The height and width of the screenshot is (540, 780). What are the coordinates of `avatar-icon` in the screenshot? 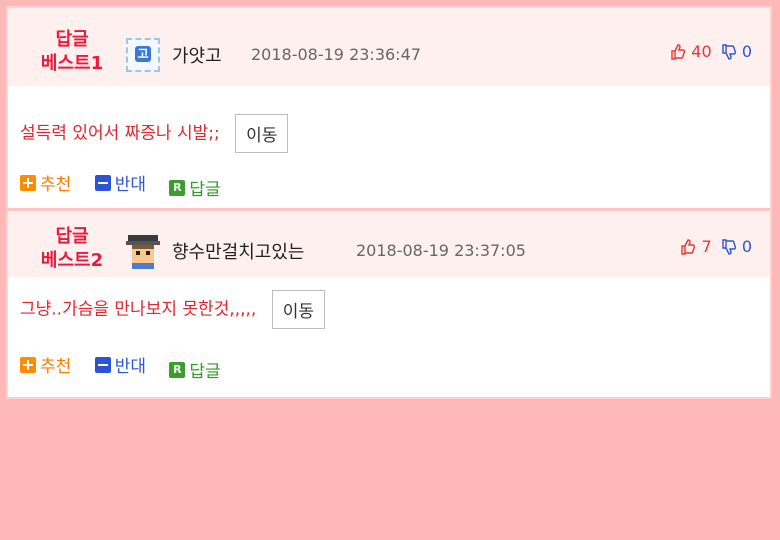 It's located at (143, 252).